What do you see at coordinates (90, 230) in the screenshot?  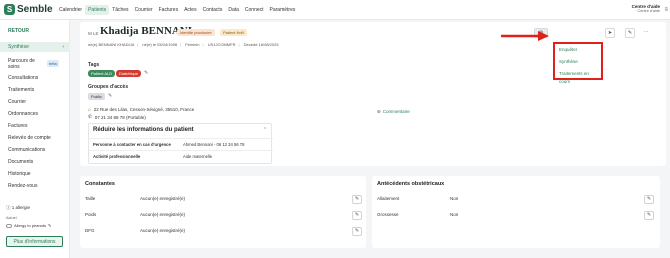 I see `constante-key: DFG` at bounding box center [90, 230].